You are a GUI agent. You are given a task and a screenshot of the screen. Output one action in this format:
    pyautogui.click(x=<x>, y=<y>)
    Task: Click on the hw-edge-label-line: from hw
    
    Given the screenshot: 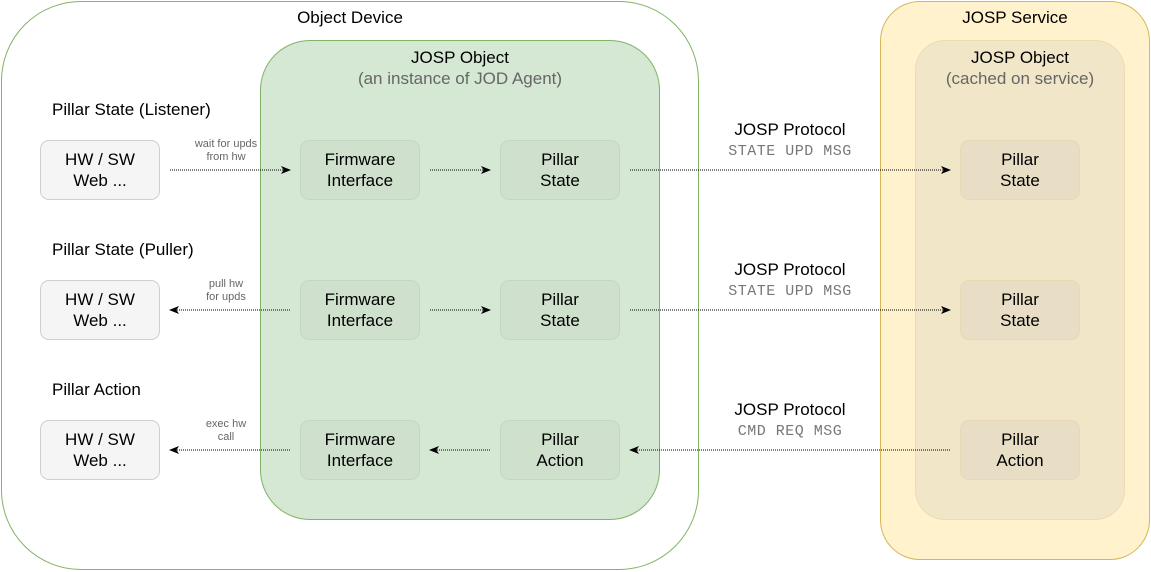 What is the action you would take?
    pyautogui.click(x=226, y=157)
    